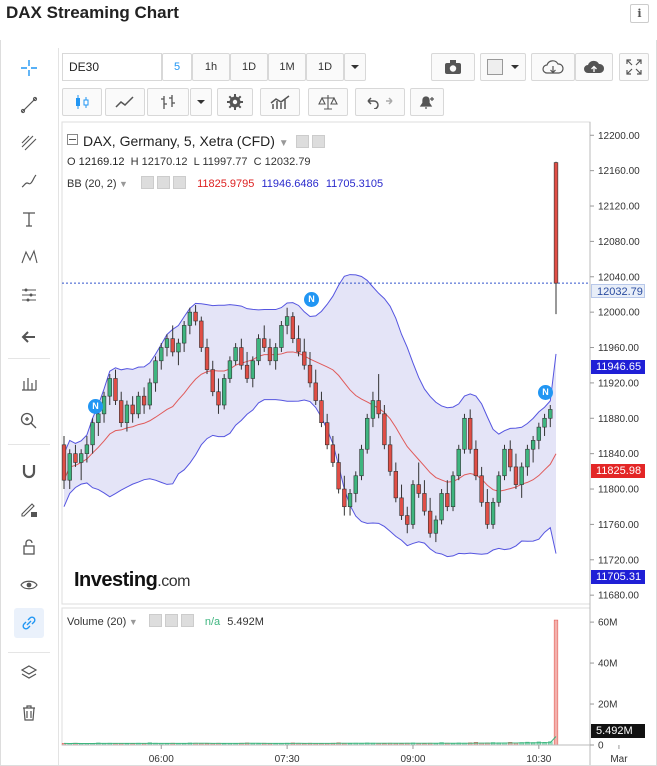 The height and width of the screenshot is (766, 657). I want to click on link-icon, so click(29, 623).